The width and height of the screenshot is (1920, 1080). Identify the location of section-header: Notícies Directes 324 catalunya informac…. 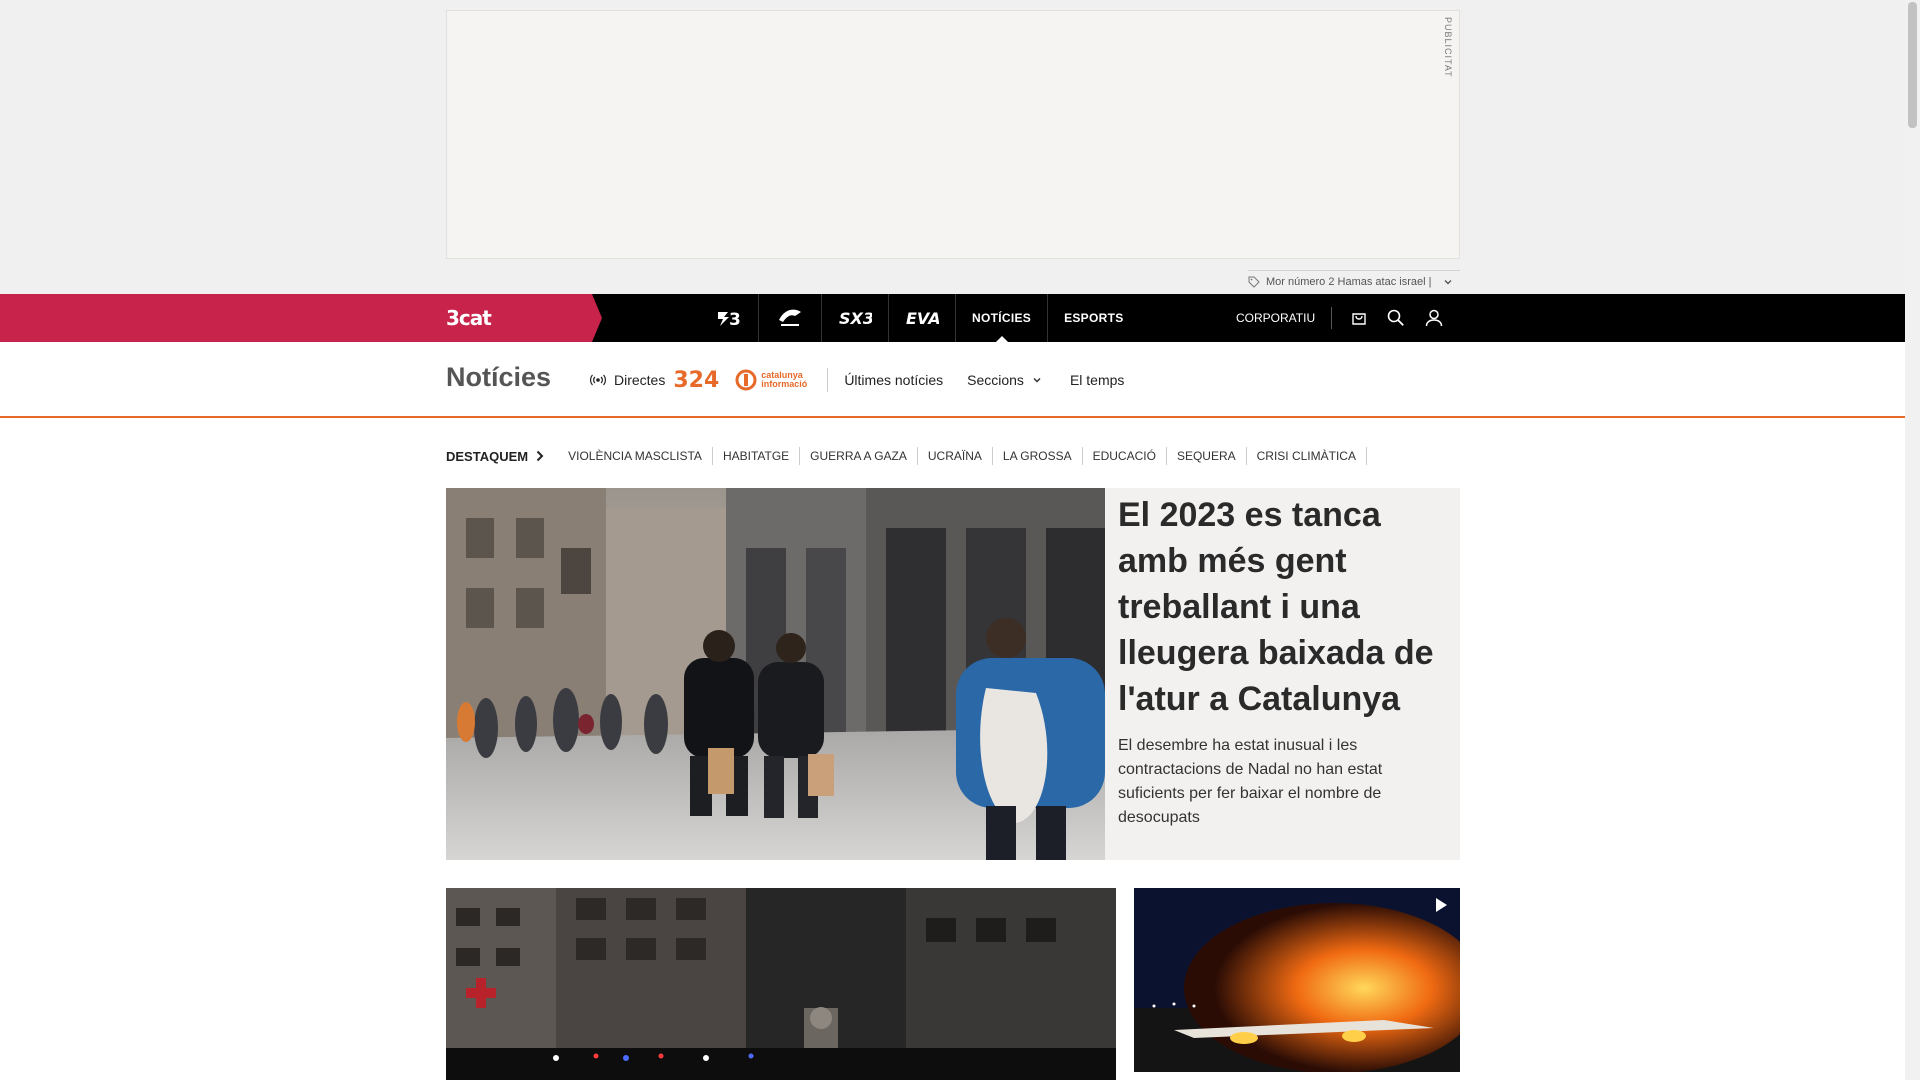
(952, 380).